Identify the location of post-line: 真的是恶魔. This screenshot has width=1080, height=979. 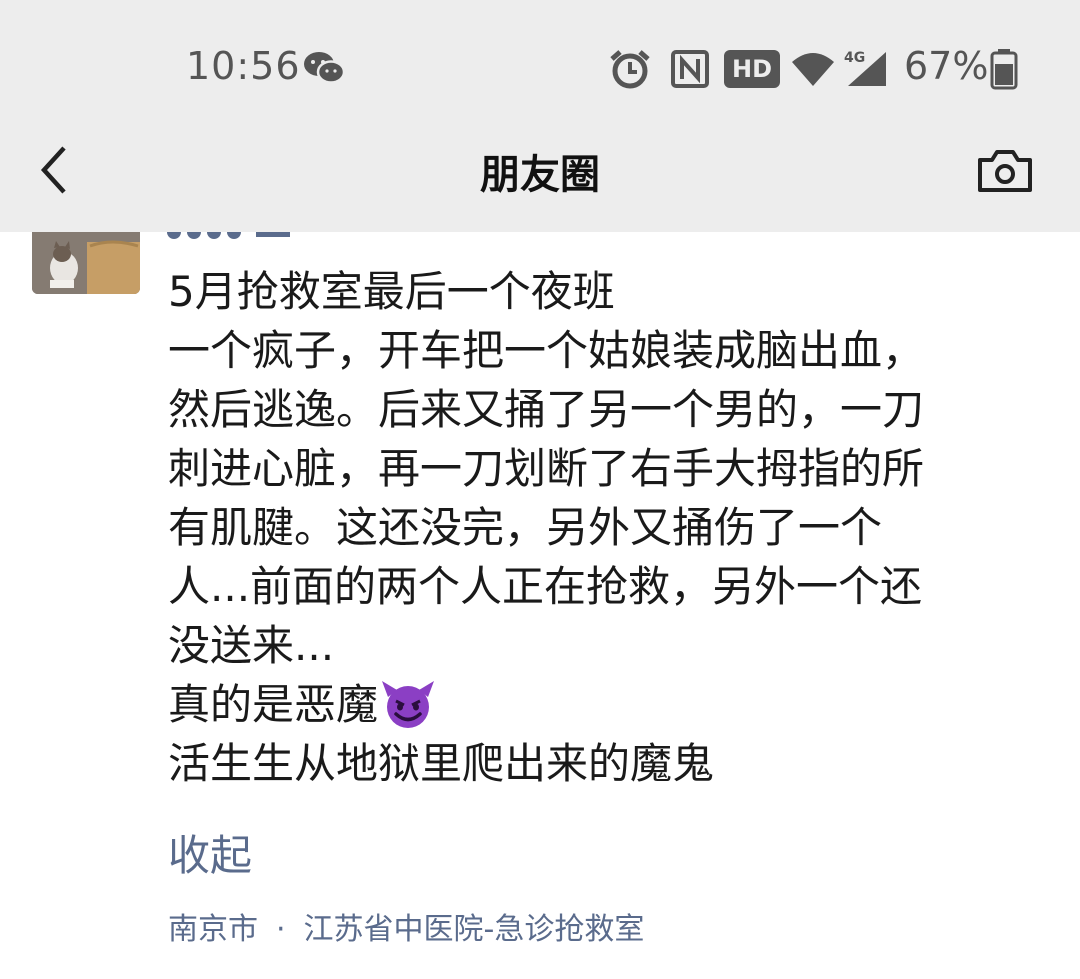
(273, 704).